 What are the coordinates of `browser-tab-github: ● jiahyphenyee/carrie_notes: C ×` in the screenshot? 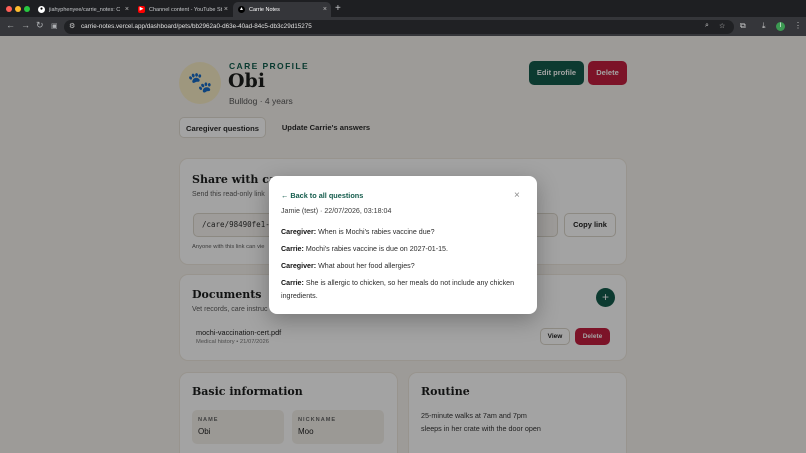 It's located at (83, 9).